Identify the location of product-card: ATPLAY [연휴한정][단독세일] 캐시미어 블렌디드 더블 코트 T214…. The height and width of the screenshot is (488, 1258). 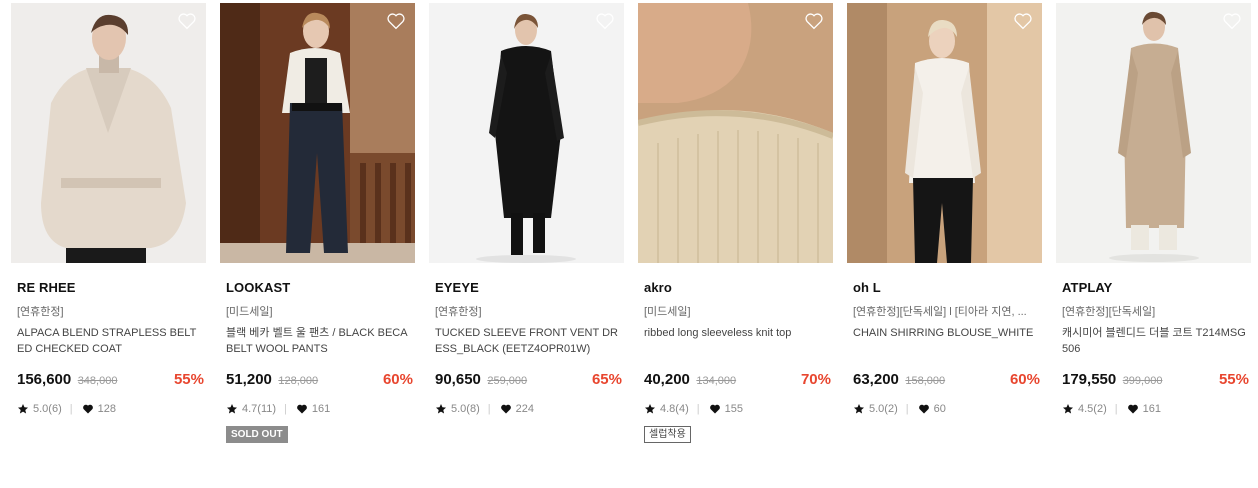
(1153, 209).